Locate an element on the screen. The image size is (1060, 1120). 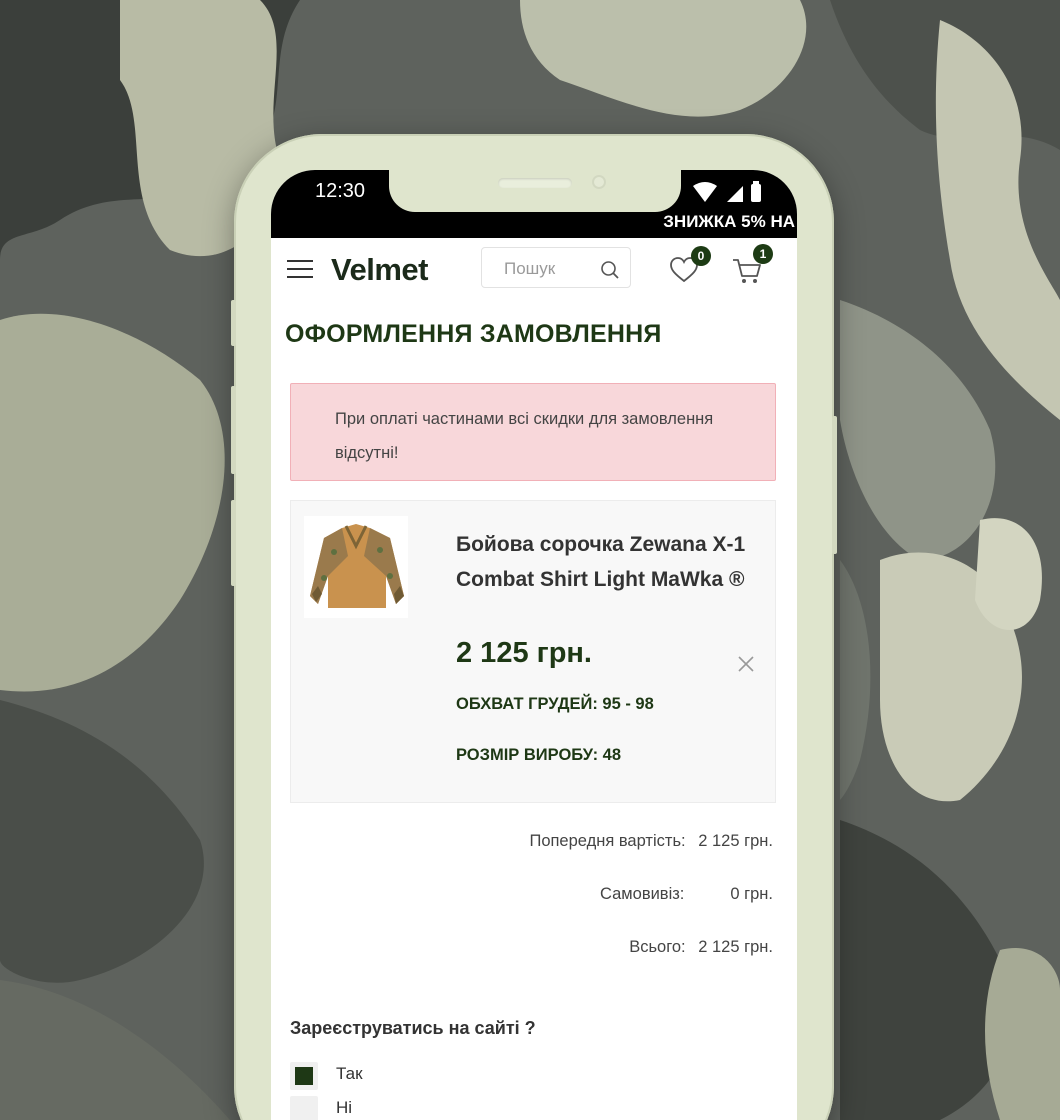
phone-notch is located at coordinates (535, 191).